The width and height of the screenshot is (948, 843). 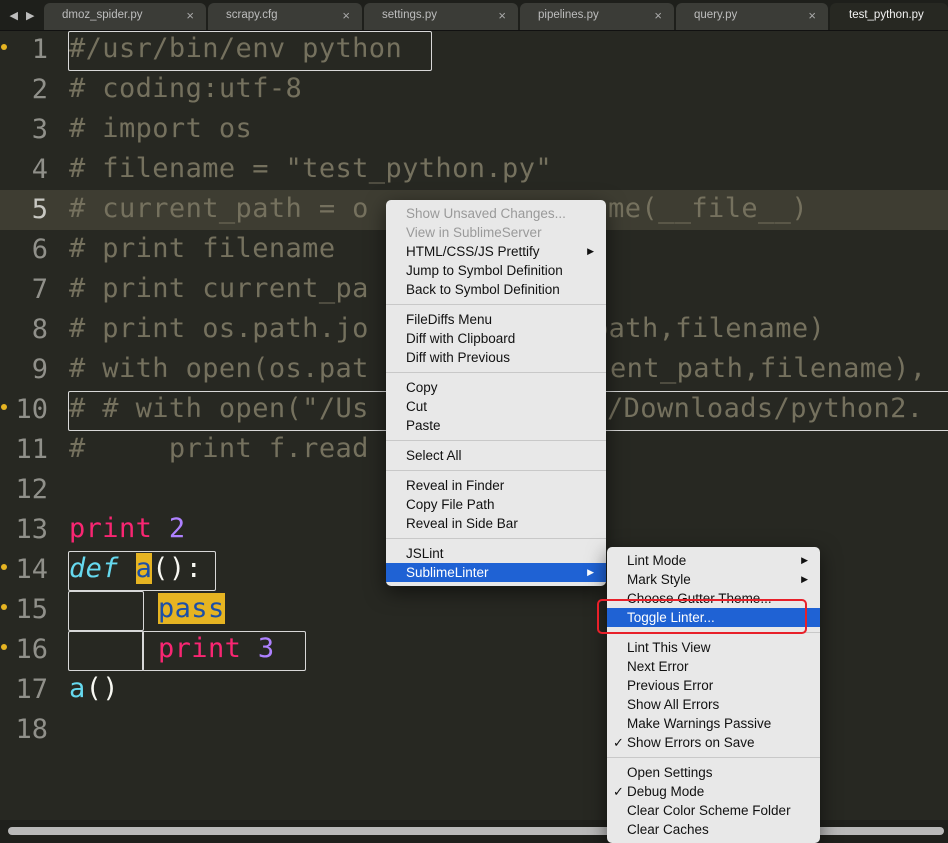 What do you see at coordinates (496, 232) in the screenshot?
I see `menu-item-view-in-sublimeserver: View in SublimeServer` at bounding box center [496, 232].